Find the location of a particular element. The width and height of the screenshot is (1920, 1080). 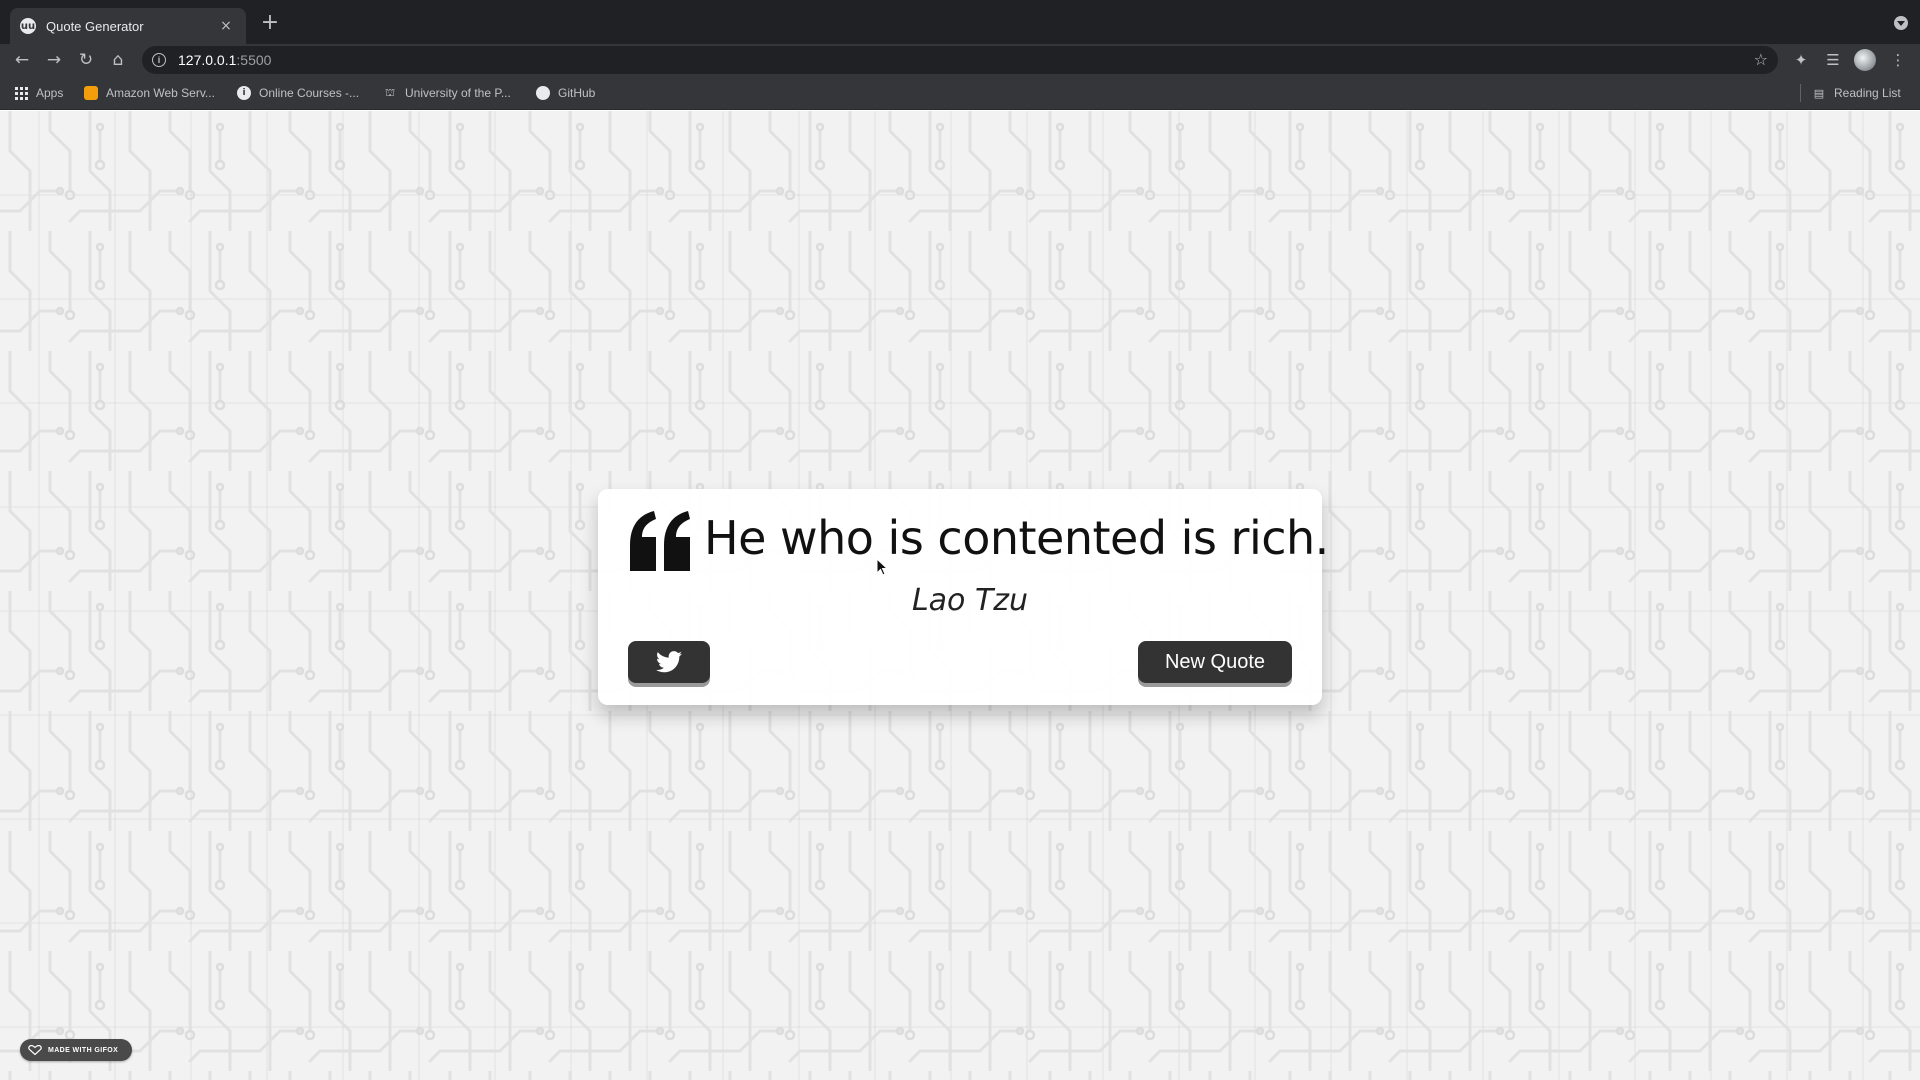

bookmark-star-icon: ☆ is located at coordinates (1761, 59).